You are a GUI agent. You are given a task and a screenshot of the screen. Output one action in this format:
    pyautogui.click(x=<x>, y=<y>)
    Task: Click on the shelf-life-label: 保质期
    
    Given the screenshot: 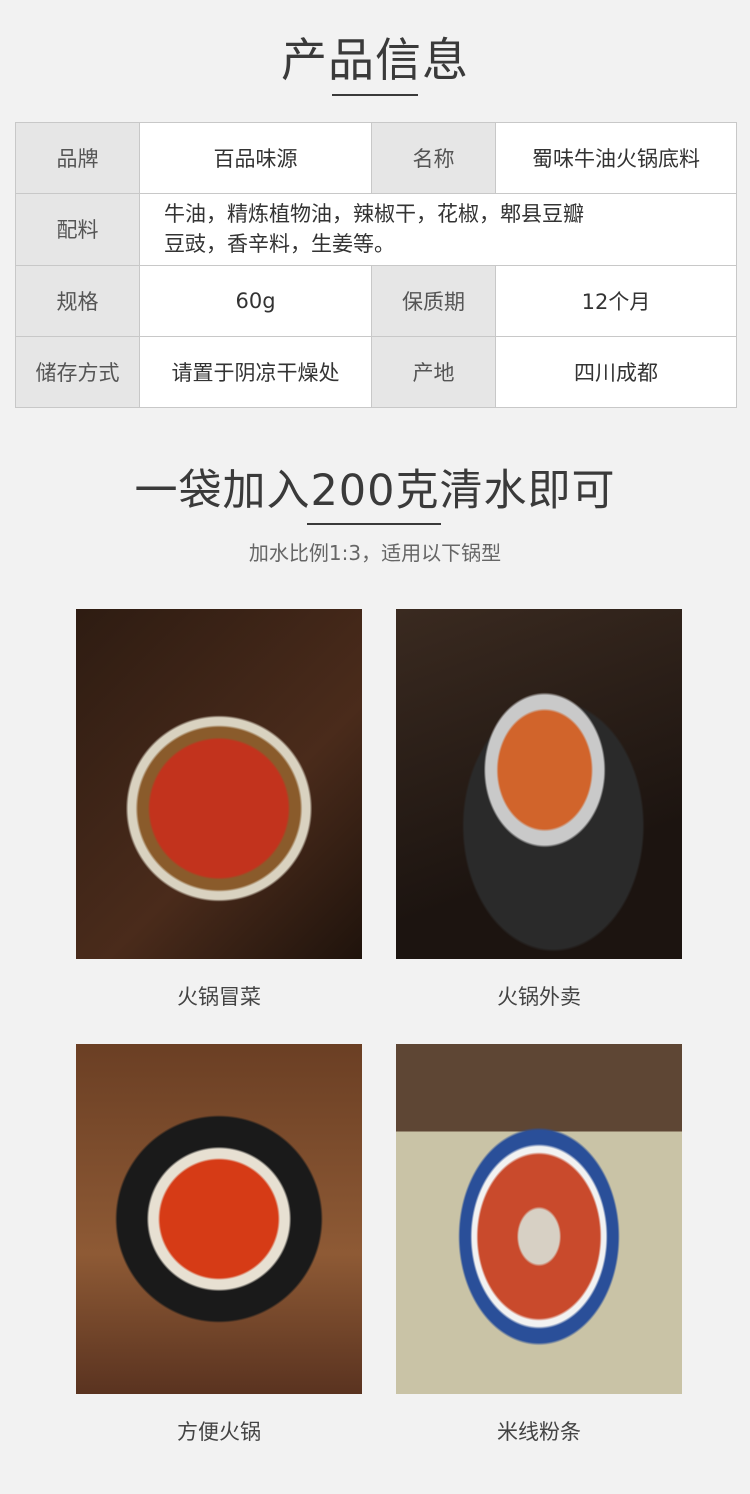 What is the action you would take?
    pyautogui.click(x=433, y=300)
    